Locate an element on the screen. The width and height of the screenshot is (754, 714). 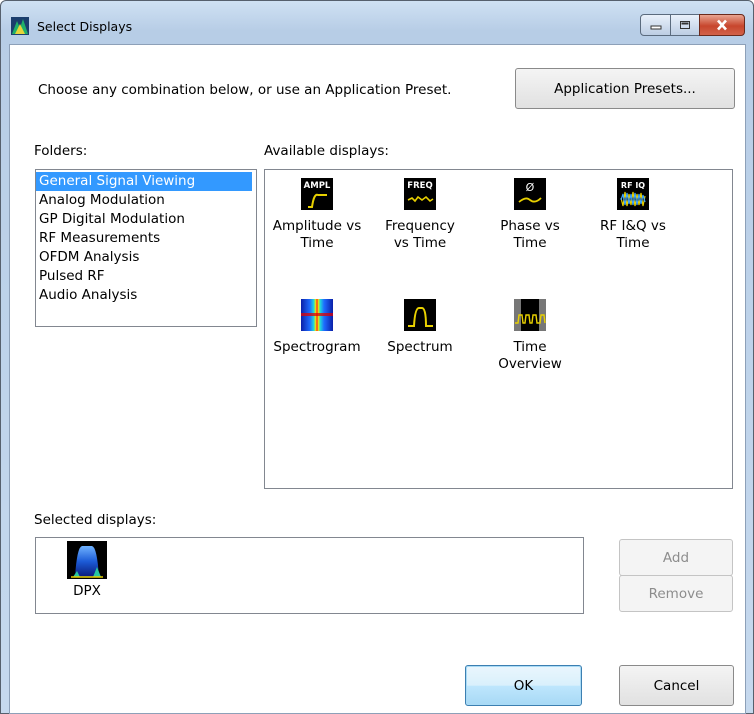
folder-item-gp-digital-modulation: GP Digital Modulation is located at coordinates (146, 219).